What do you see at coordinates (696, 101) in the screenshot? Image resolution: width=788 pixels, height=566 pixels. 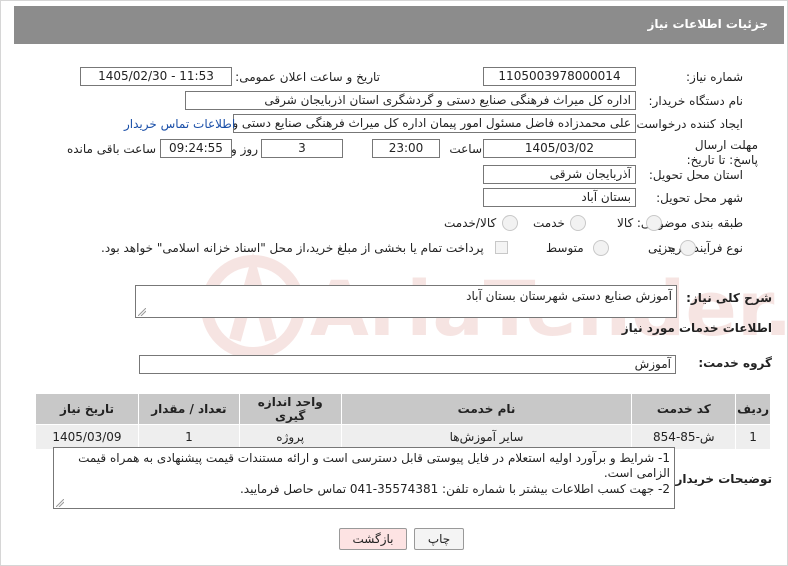 I see `buyer-org-label: نام دستگاه خریدار:` at bounding box center [696, 101].